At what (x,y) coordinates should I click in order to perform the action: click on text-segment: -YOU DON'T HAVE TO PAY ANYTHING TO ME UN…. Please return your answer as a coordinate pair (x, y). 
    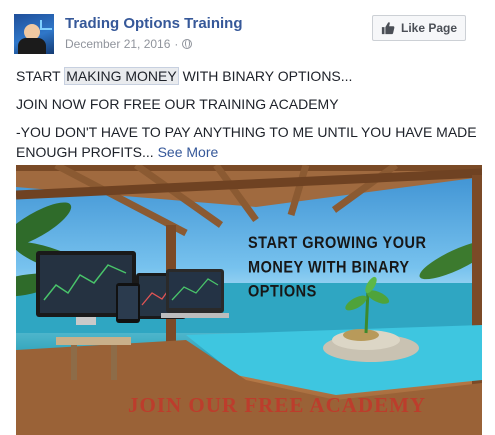
    Looking at the image, I should click on (246, 142).